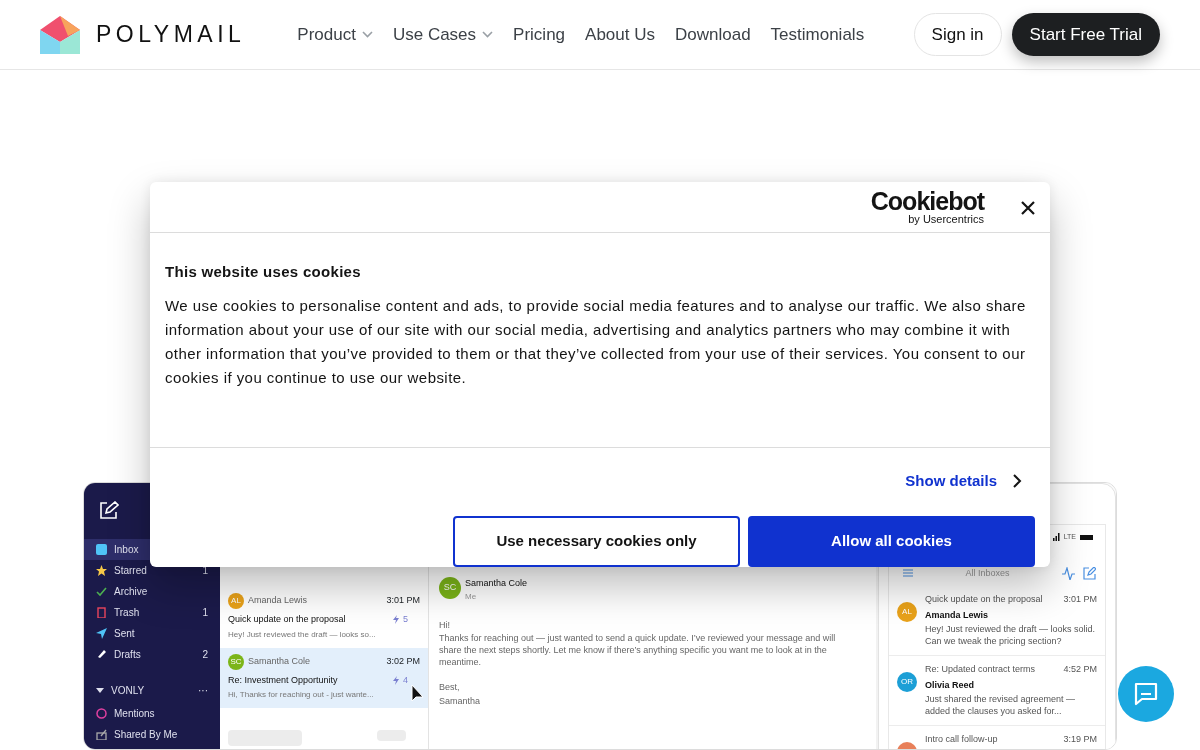  Describe the element at coordinates (101, 654) in the screenshot. I see `pencil-icon` at that location.